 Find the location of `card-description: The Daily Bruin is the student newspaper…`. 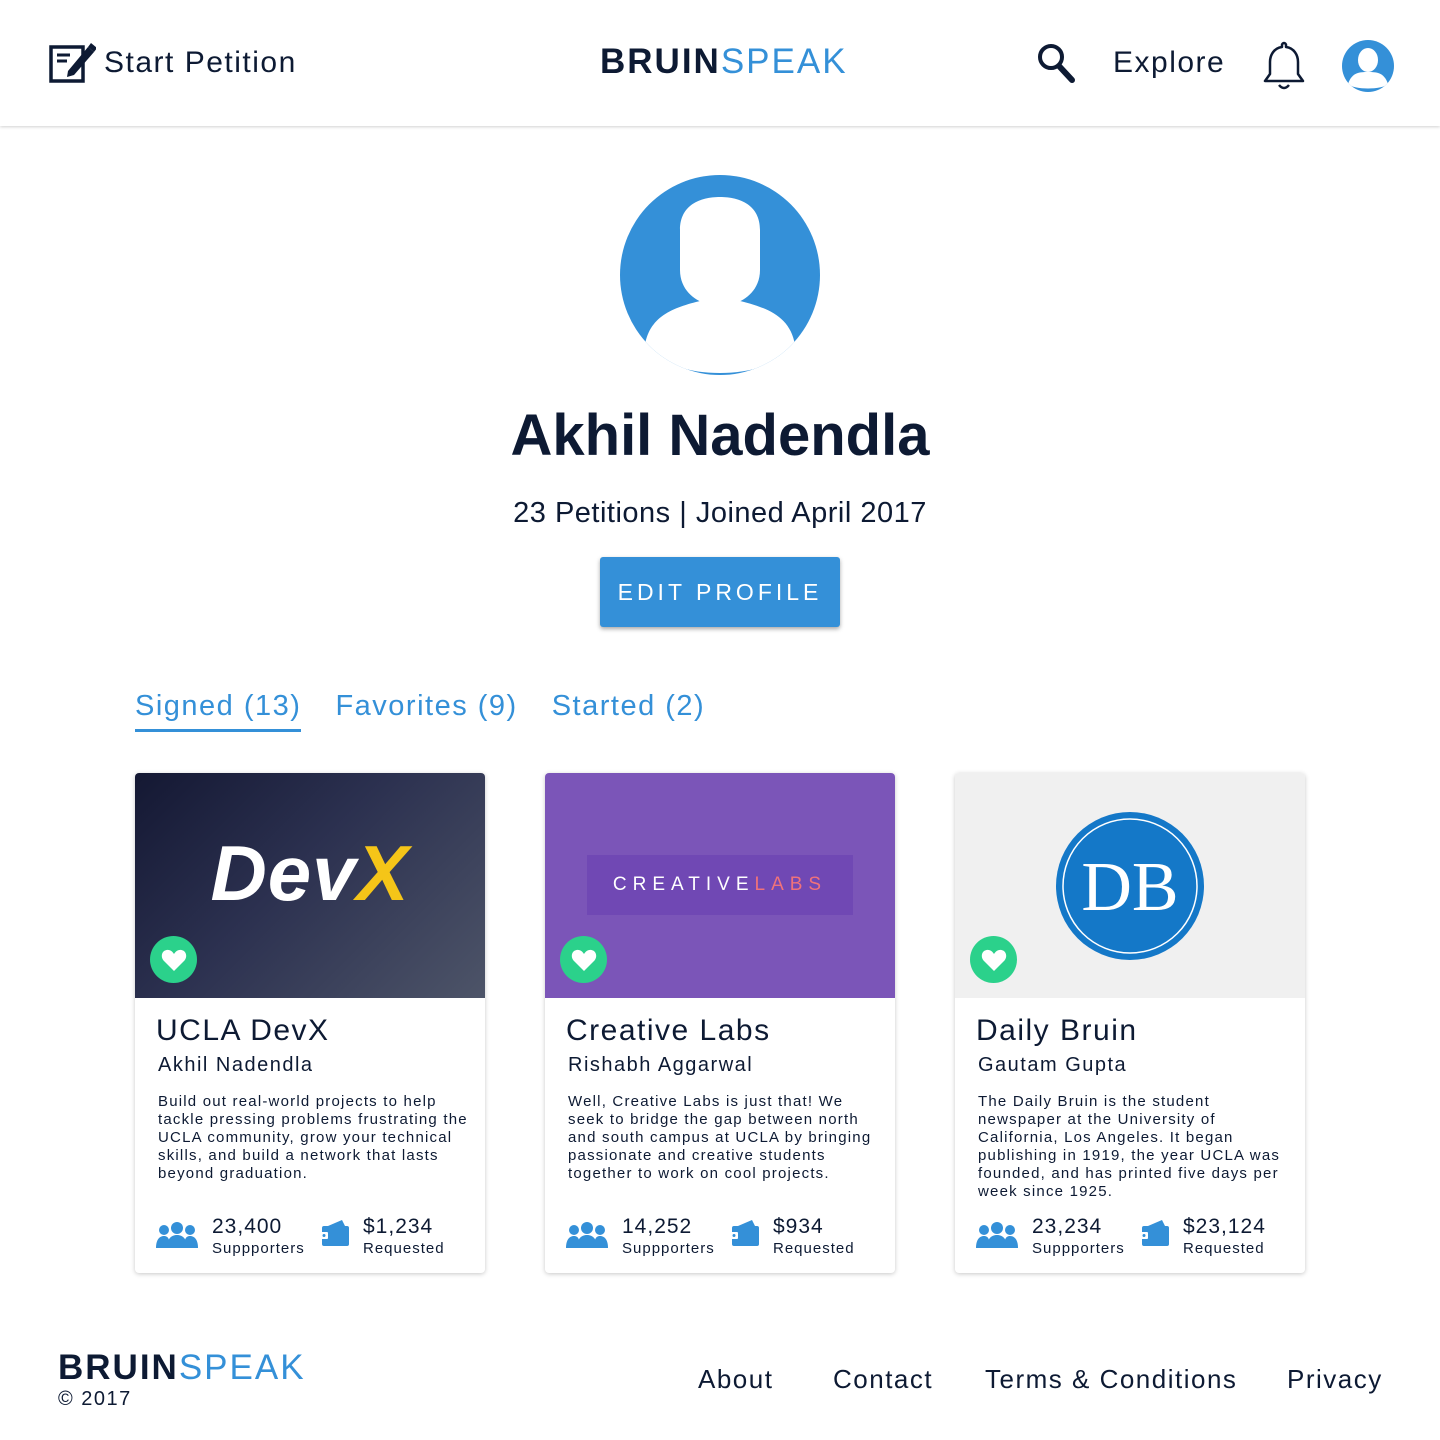

card-description: The Daily Bruin is the student newspaper… is located at coordinates (1129, 1146).